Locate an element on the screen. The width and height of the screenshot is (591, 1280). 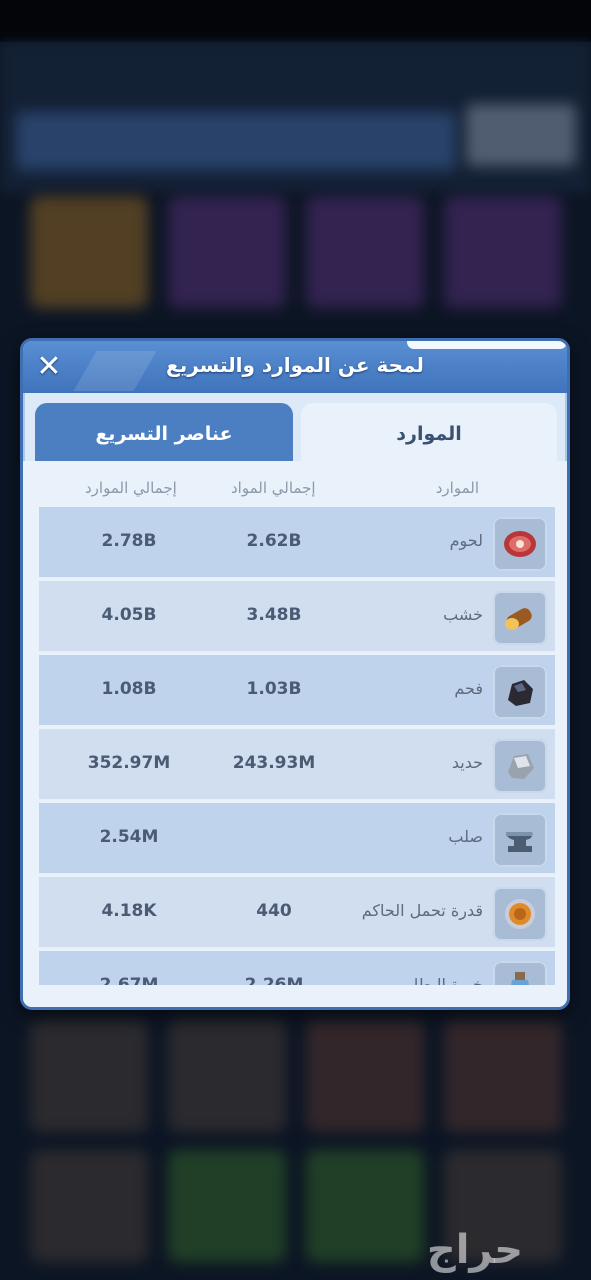
resource-name: فحم is located at coordinates (468, 688).